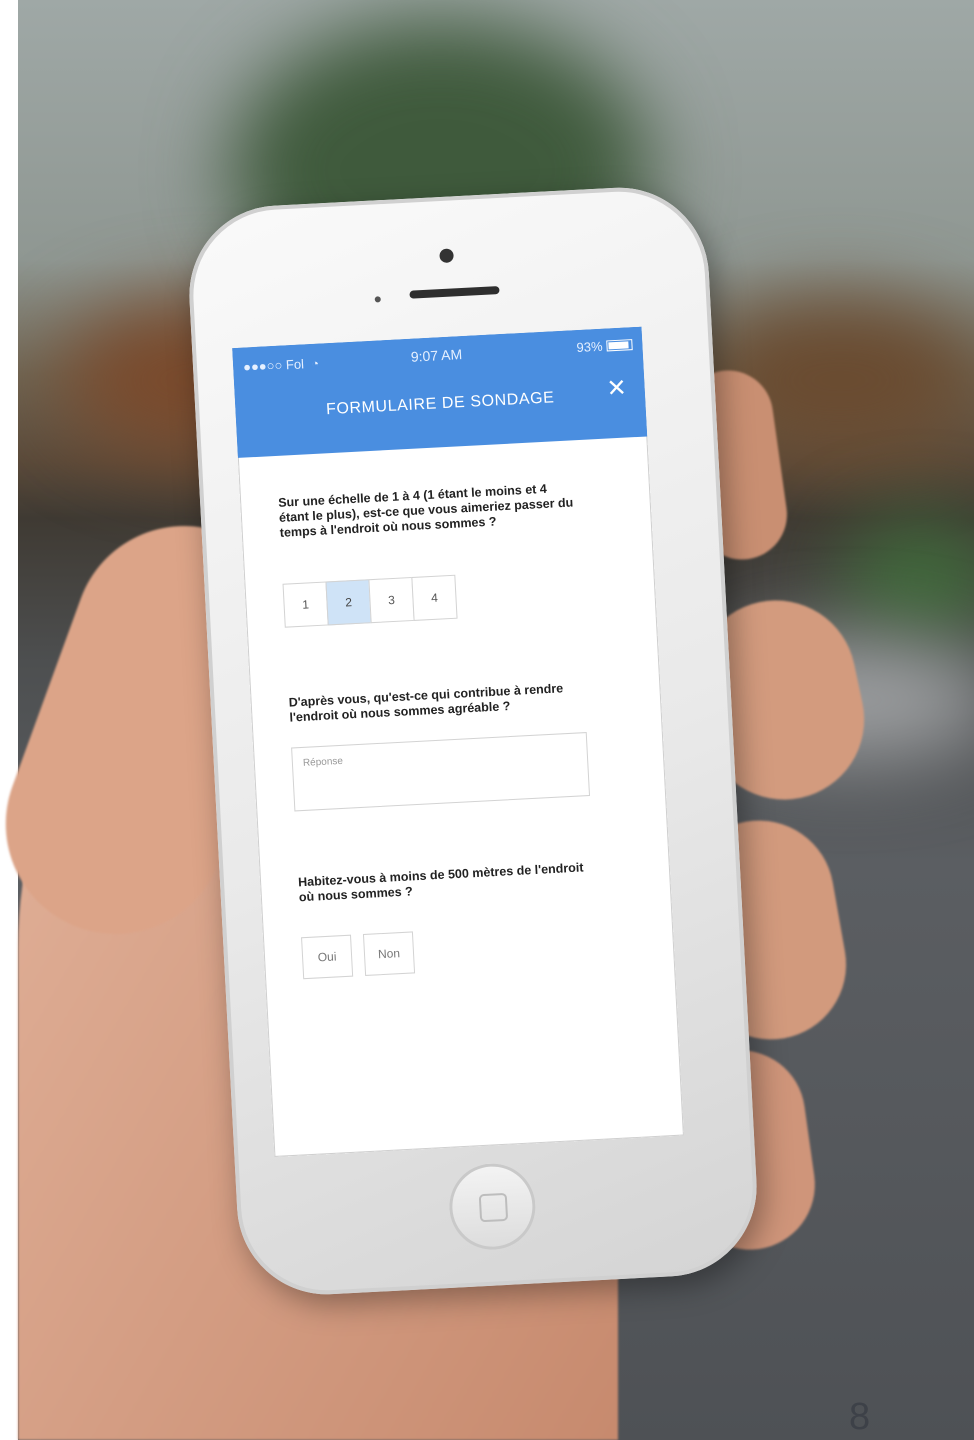  I want to click on home-square-icon, so click(493, 1207).